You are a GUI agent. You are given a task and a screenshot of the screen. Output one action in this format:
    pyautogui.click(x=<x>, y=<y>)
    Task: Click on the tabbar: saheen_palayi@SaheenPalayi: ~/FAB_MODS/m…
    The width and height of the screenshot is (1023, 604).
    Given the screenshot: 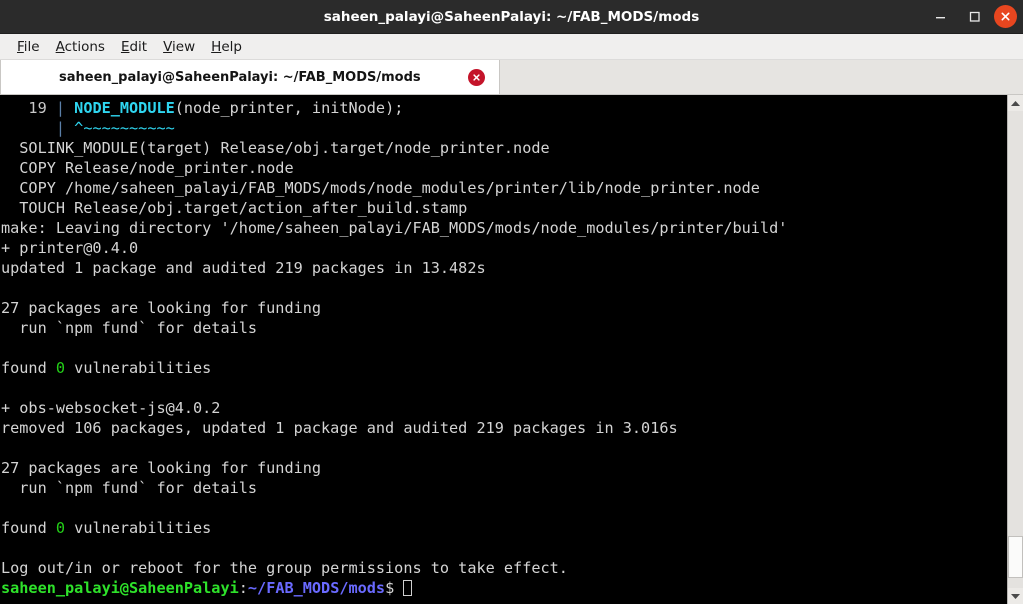 What is the action you would take?
    pyautogui.click(x=511, y=77)
    